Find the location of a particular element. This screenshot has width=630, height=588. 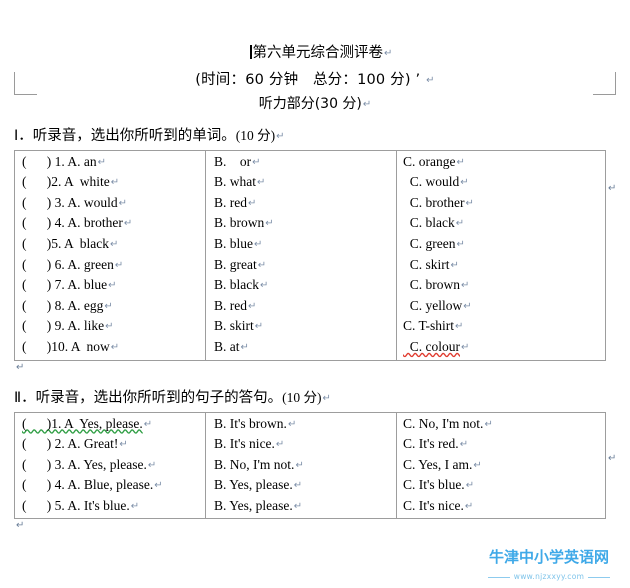

choice-b-1-7: B. black↵ is located at coordinates (301, 285).